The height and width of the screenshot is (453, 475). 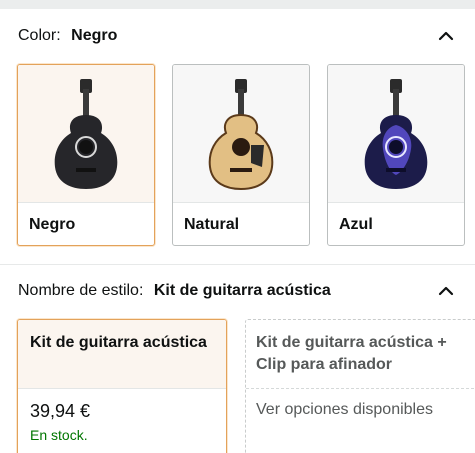 I want to click on top-strip, so click(x=237, y=4).